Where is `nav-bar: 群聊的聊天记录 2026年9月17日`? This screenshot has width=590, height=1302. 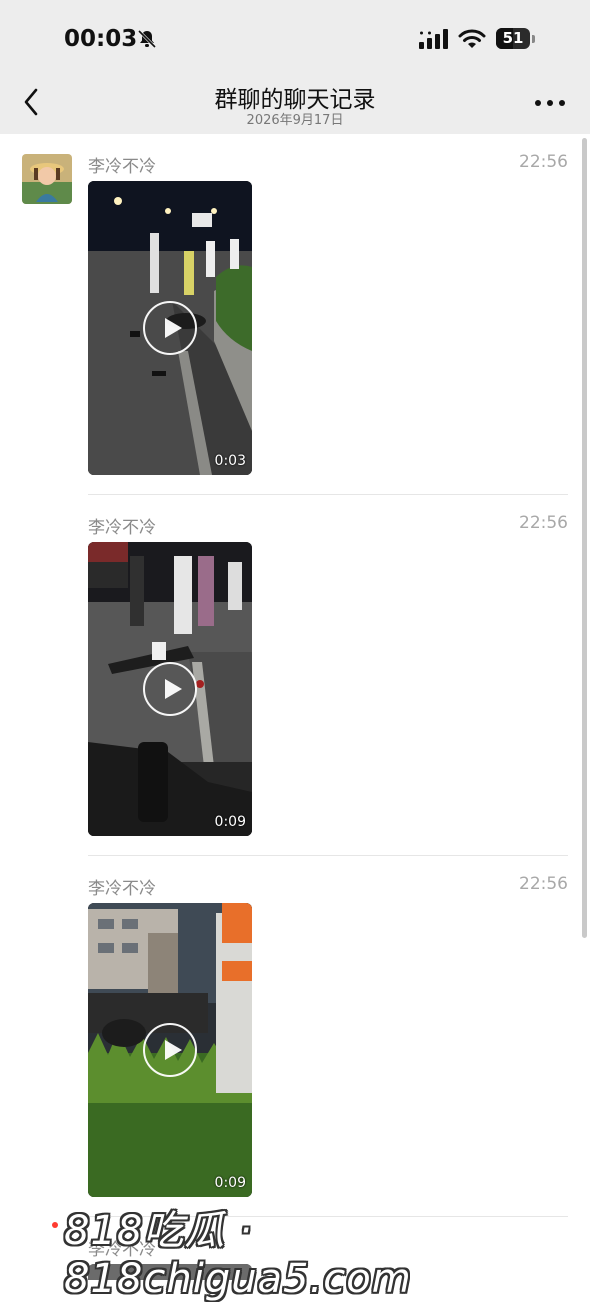
nav-bar: 群聊的聊天记录 2026年9月17日 is located at coordinates (295, 103).